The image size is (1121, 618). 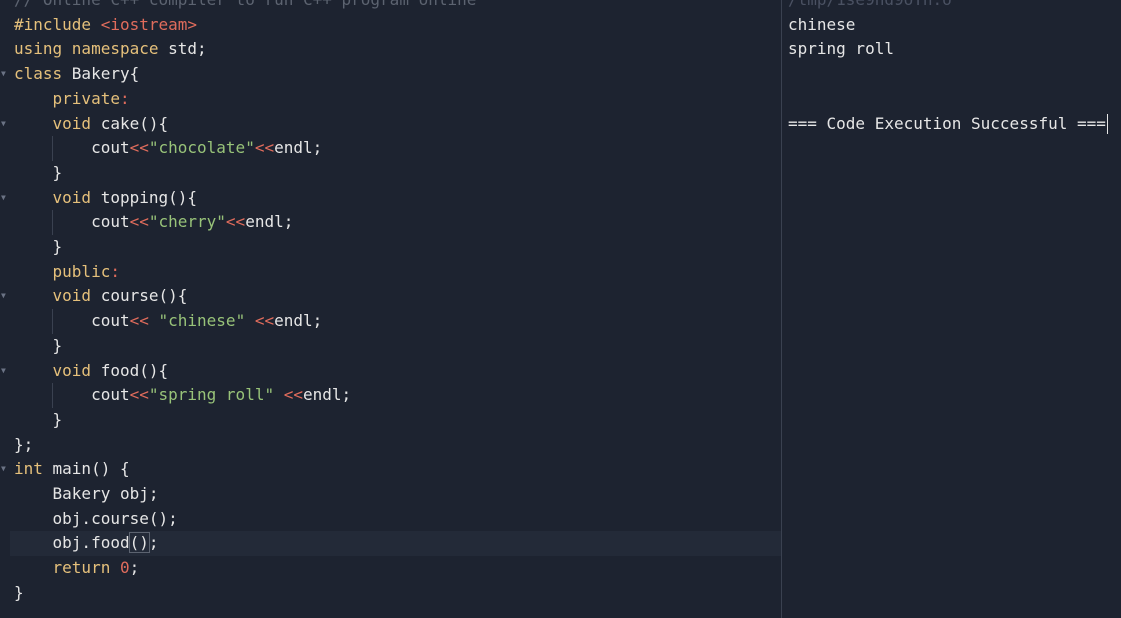 What do you see at coordinates (390, 371) in the screenshot?
I see `code-line: ▼ void food(){` at bounding box center [390, 371].